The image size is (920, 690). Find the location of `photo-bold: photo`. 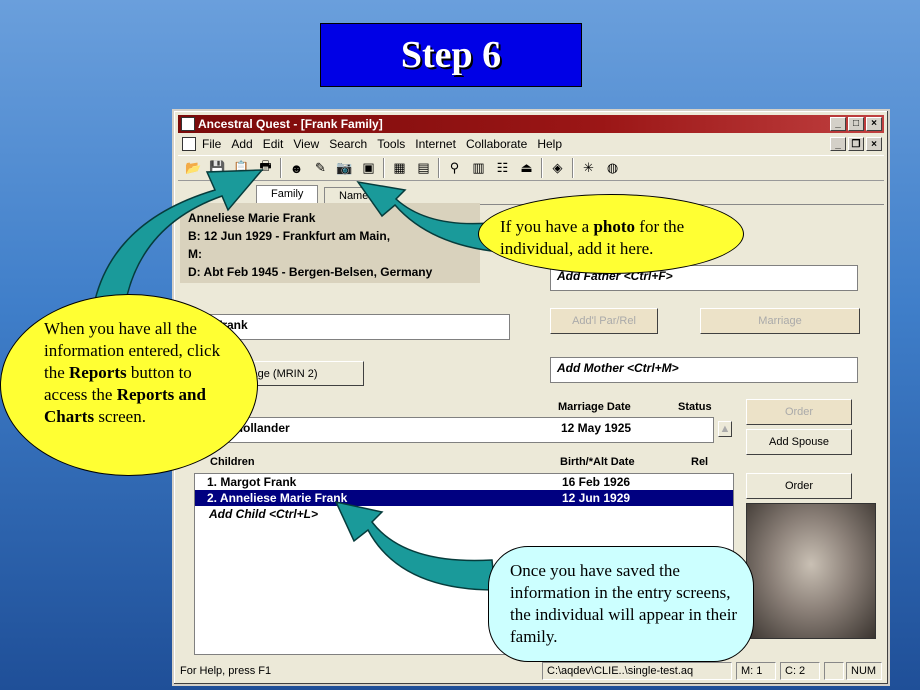

photo-bold: photo is located at coordinates (614, 226).